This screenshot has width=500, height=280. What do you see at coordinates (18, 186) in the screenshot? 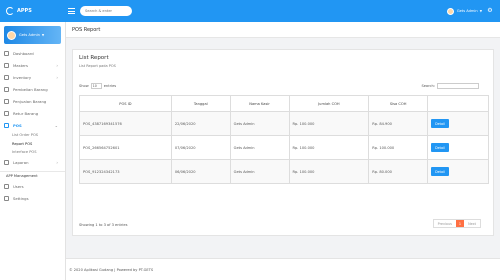
I see `sidebar-item-label: Users` at bounding box center [18, 186].